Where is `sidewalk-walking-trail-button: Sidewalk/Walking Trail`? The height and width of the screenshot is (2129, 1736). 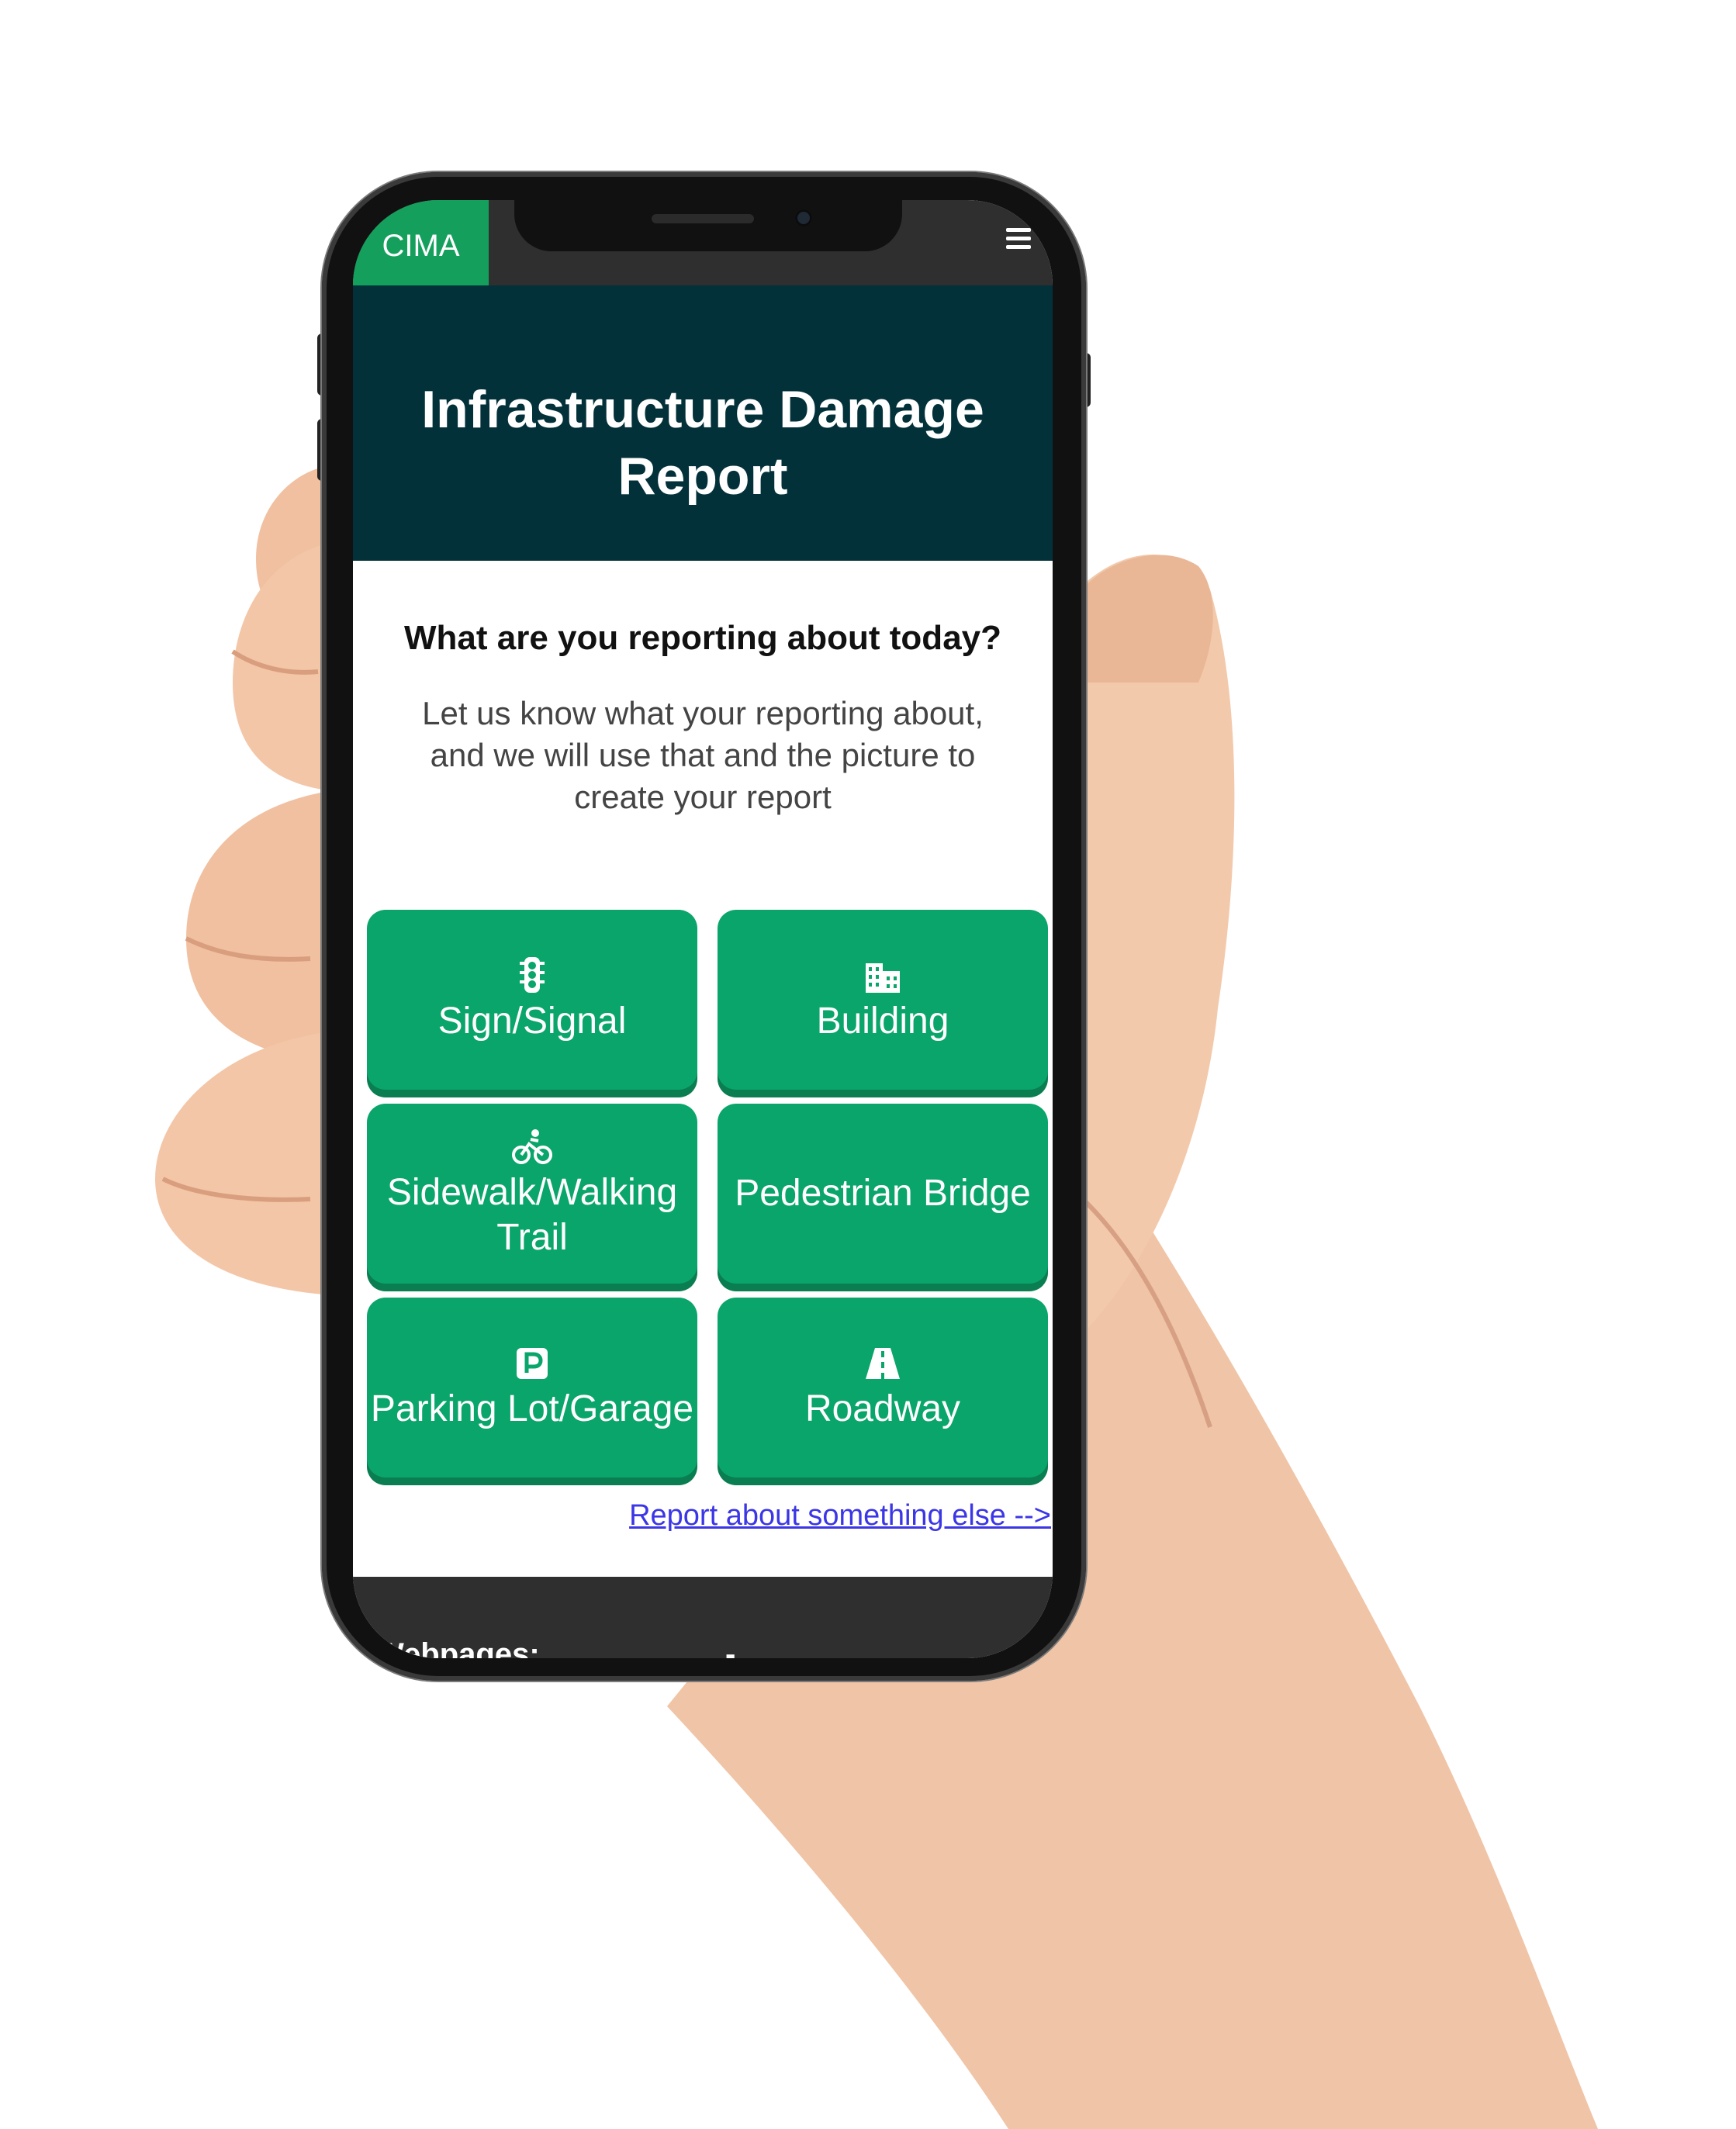
sidewalk-walking-trail-button: Sidewalk/Walking Trail is located at coordinates (532, 1194).